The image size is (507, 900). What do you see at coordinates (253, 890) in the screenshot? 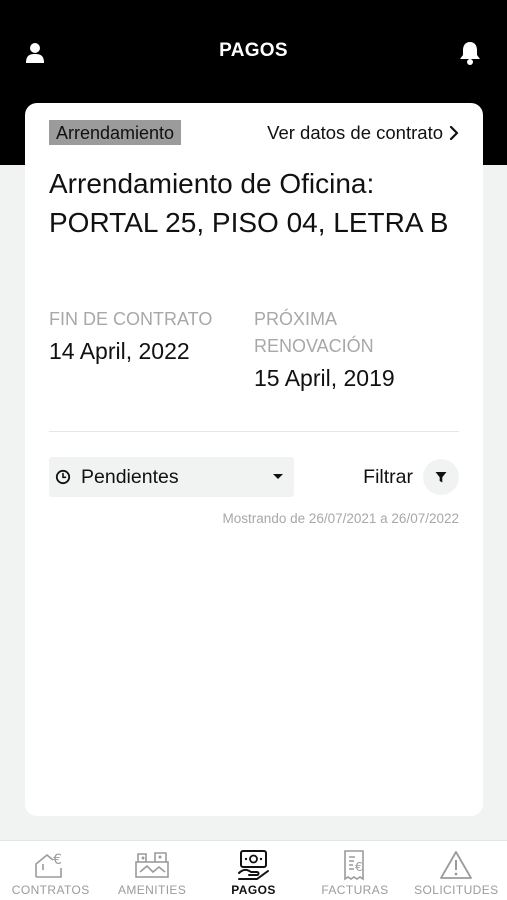
I see `tab-pagos-label: PAGOS` at bounding box center [253, 890].